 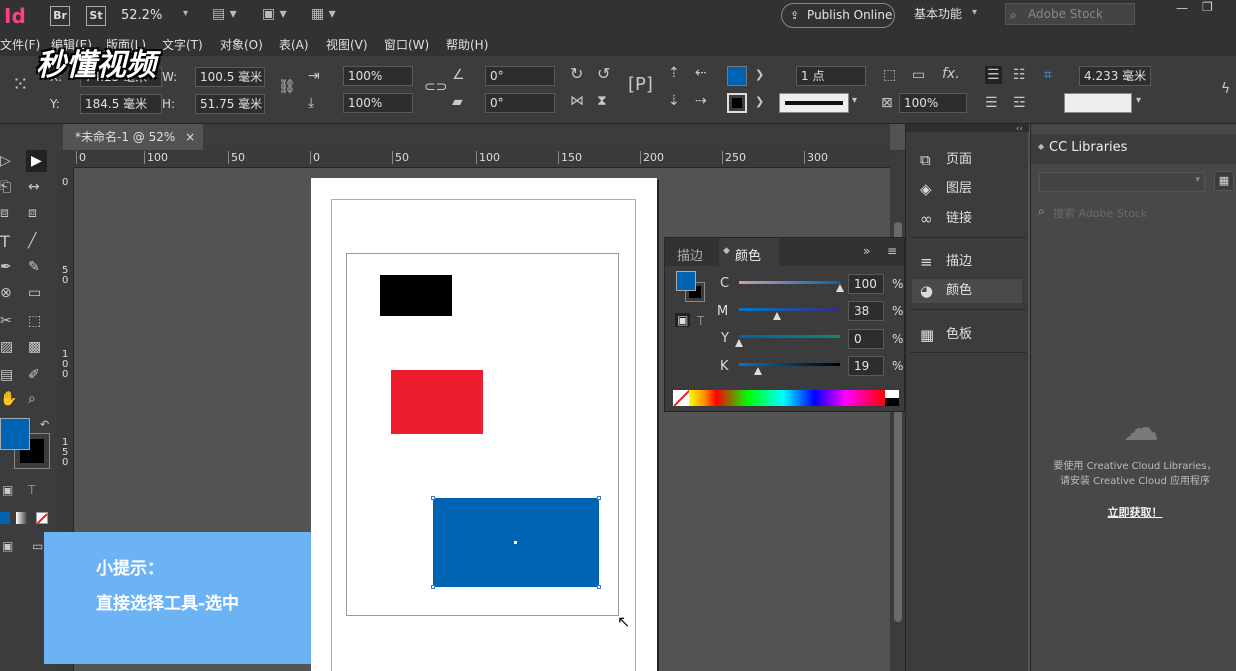 I want to click on restore-icon: ❐, so click(x=1207, y=7).